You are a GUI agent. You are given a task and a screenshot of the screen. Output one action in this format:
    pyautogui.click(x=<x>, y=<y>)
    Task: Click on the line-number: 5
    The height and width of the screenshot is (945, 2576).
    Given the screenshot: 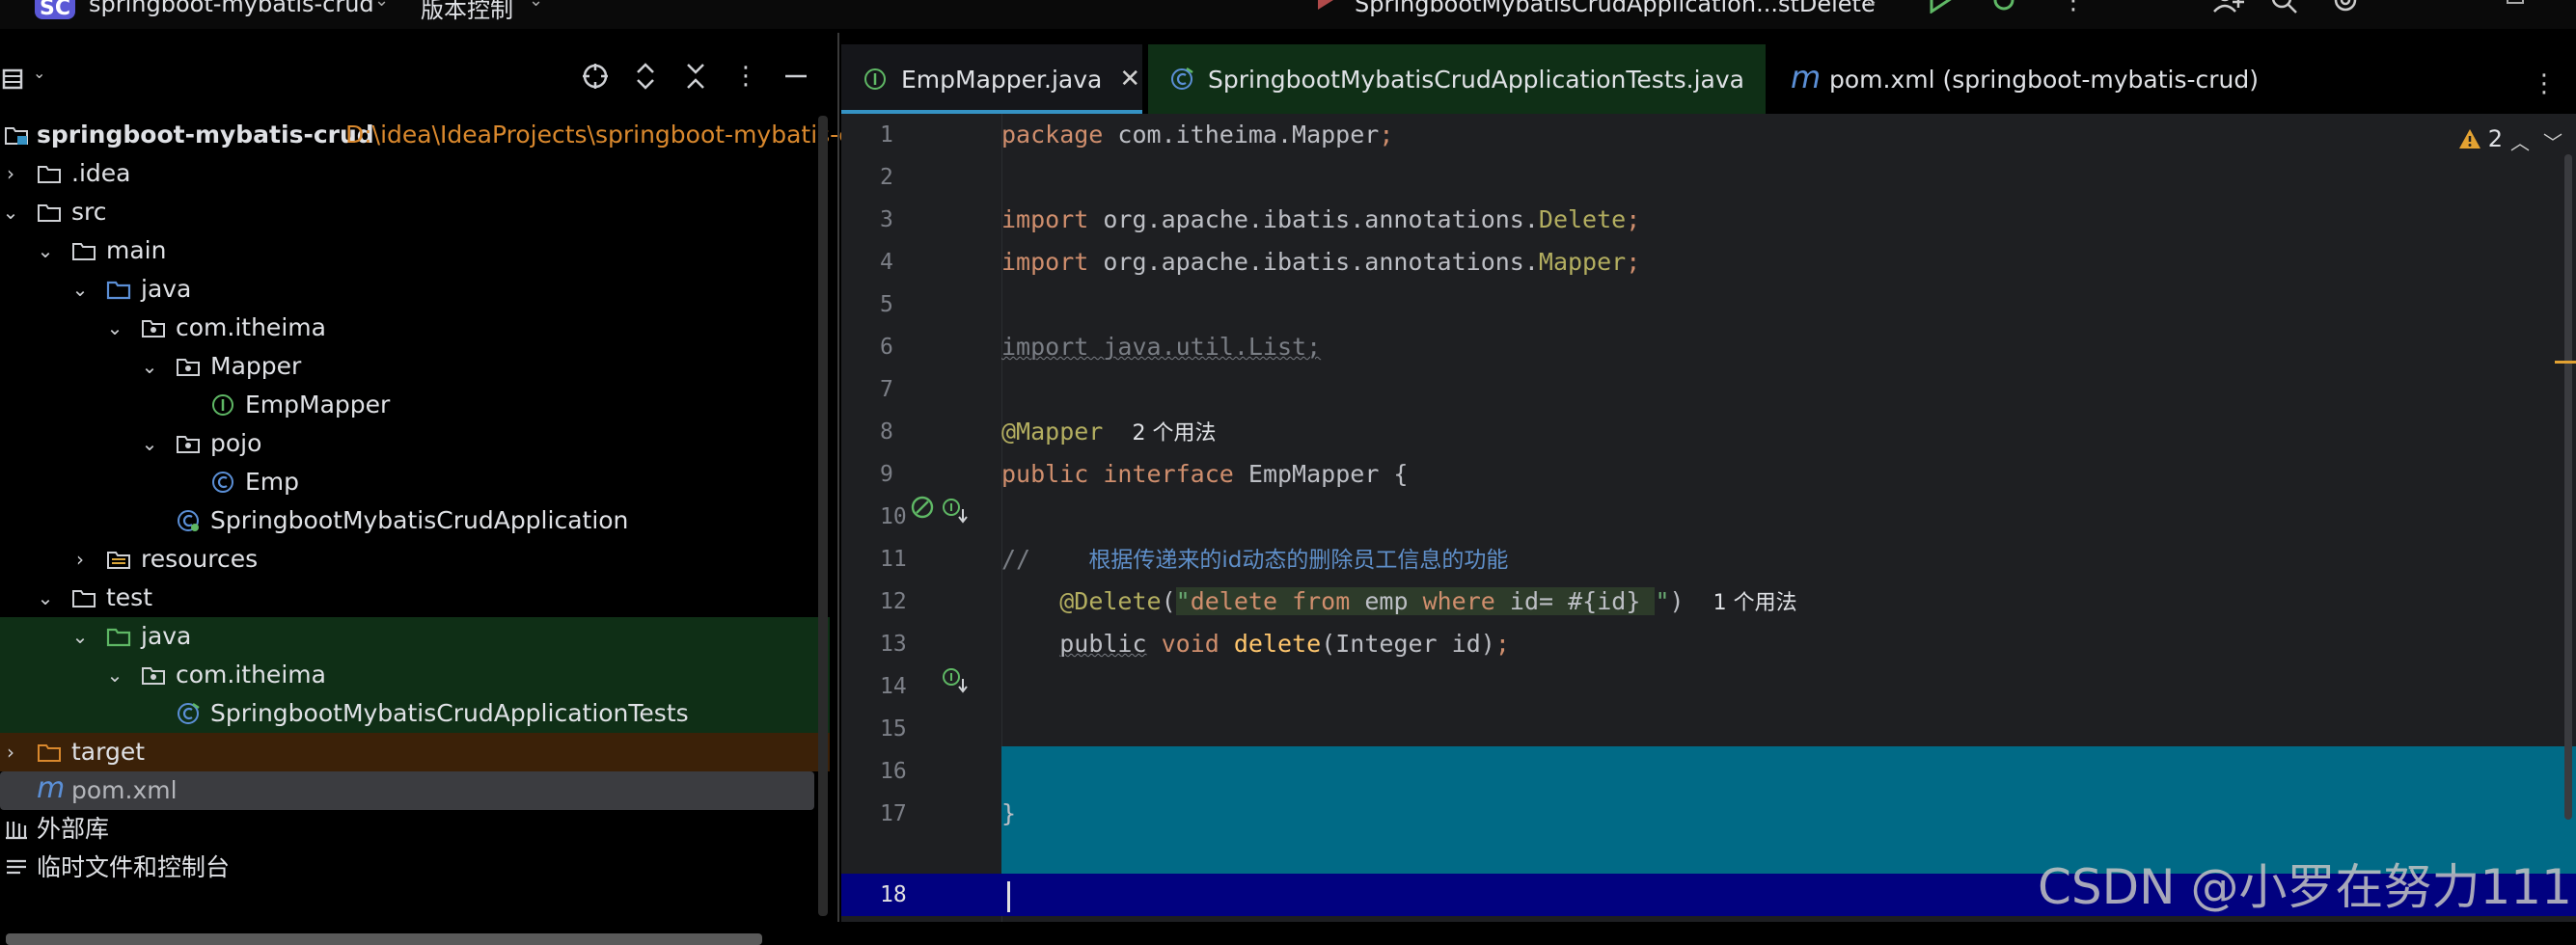 What is the action you would take?
    pyautogui.click(x=887, y=304)
    